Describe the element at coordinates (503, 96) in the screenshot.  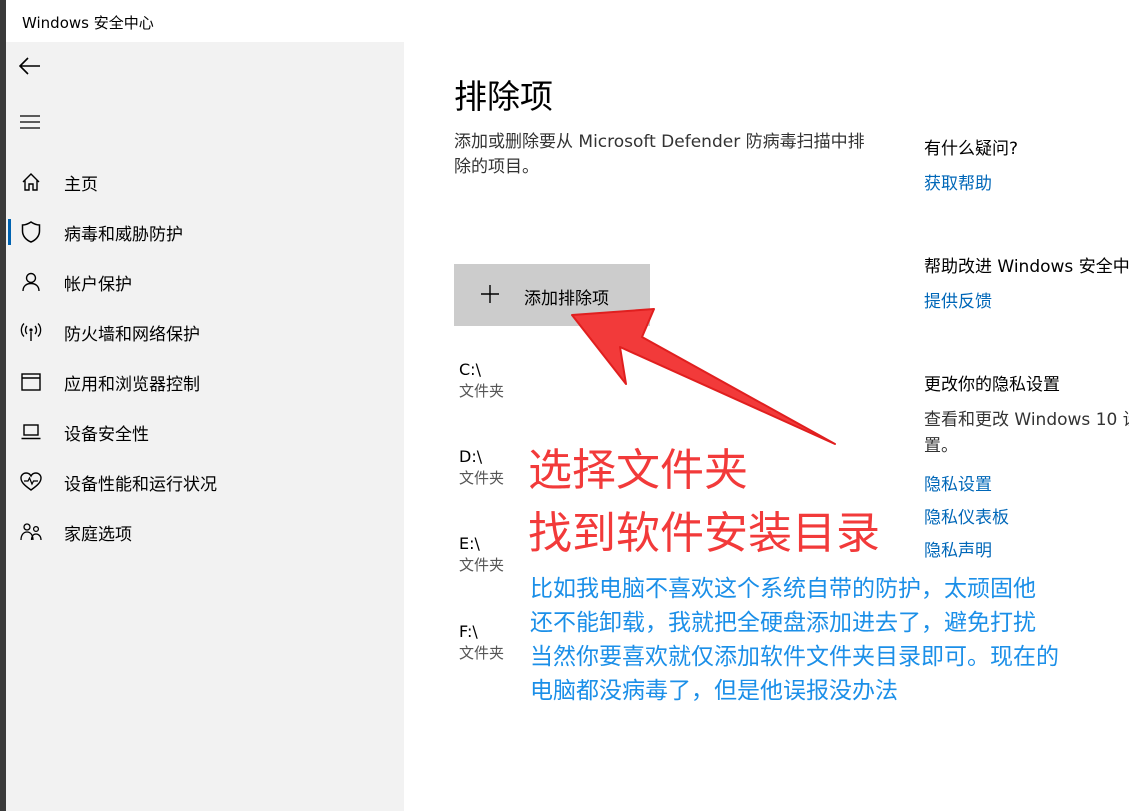
I see `page-title: 排除项` at that location.